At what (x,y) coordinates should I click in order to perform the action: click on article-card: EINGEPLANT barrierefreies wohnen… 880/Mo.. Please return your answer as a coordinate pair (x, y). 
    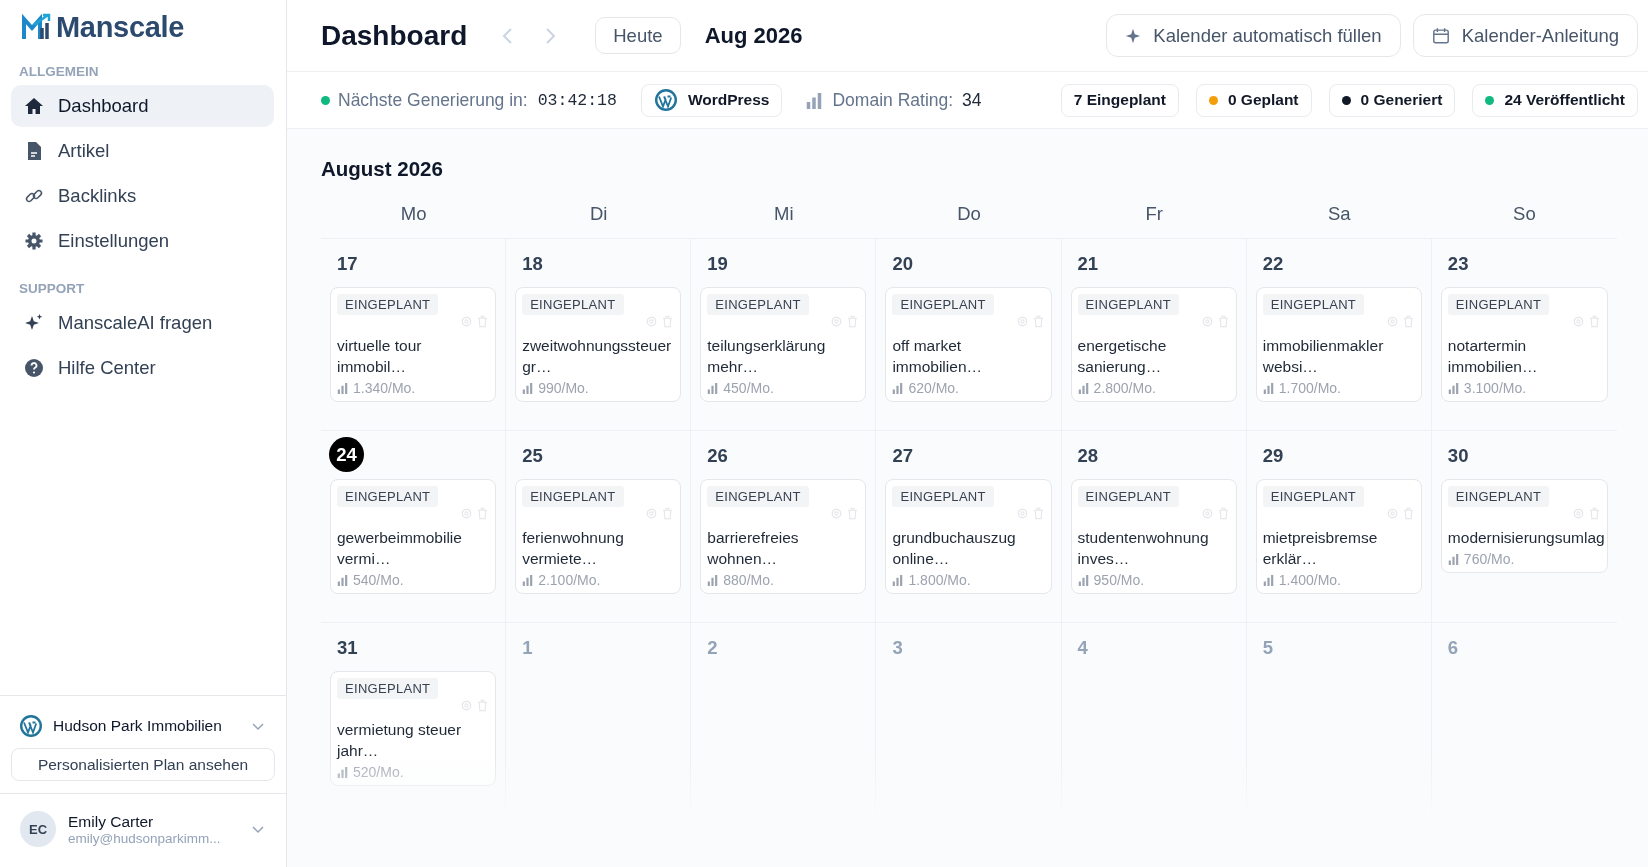
    Looking at the image, I should click on (783, 536).